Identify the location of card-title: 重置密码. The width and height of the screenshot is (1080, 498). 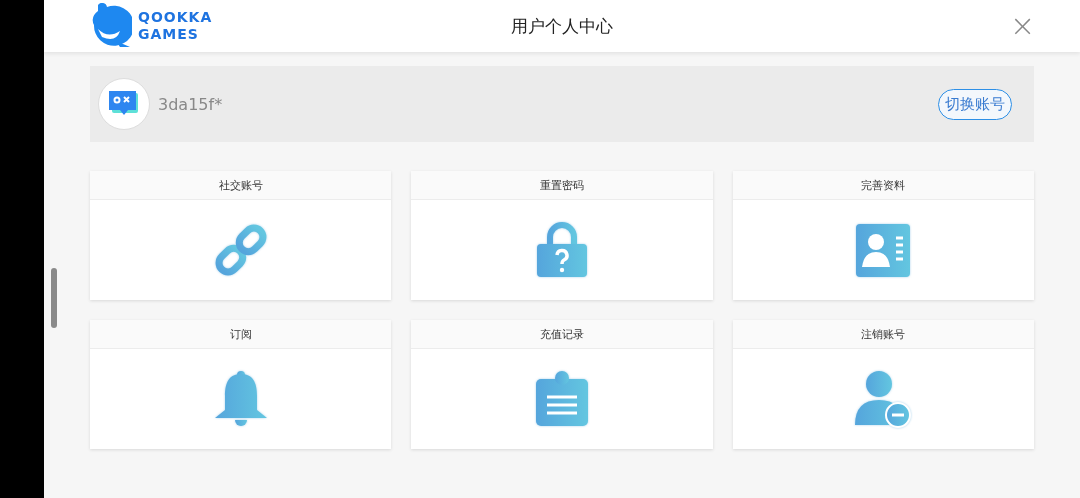
(562, 185).